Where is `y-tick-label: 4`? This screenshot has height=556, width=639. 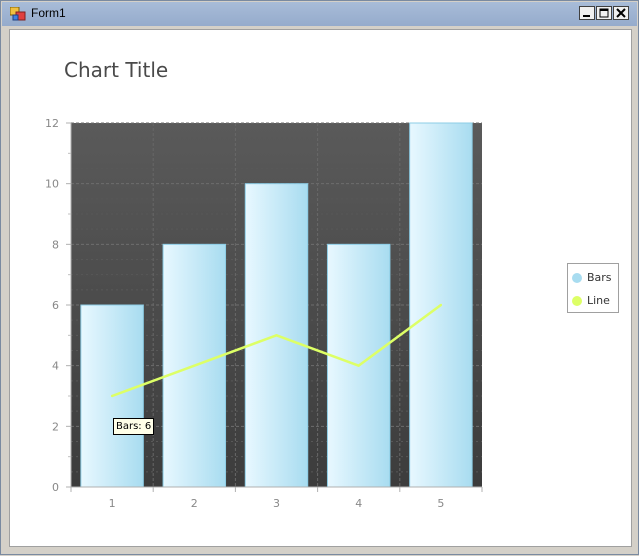 y-tick-label: 4 is located at coordinates (55, 366).